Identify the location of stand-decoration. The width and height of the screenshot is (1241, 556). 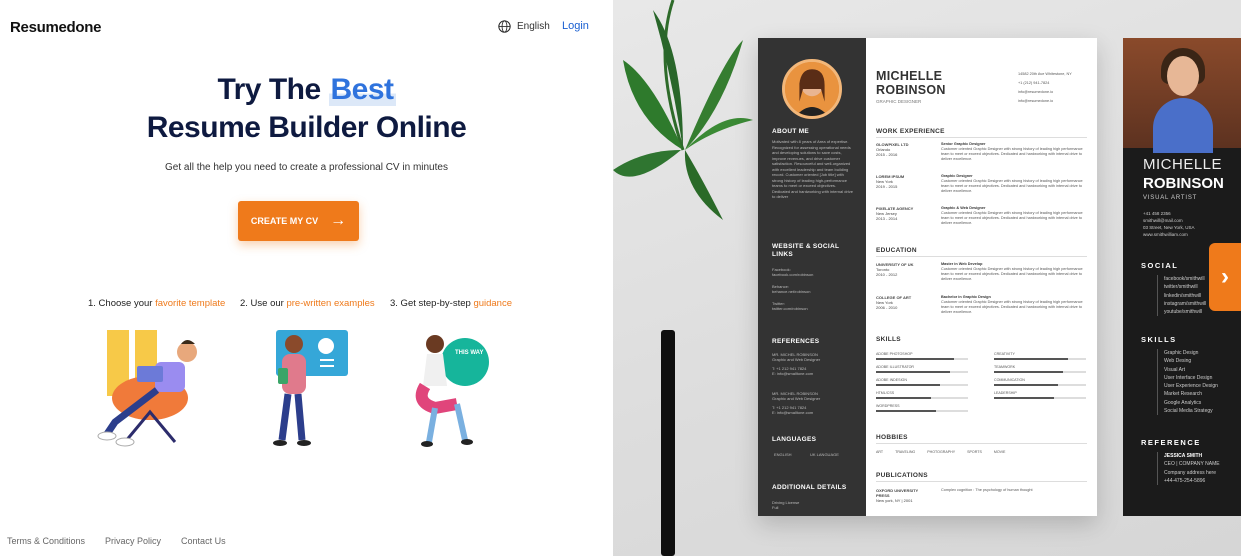
(668, 443).